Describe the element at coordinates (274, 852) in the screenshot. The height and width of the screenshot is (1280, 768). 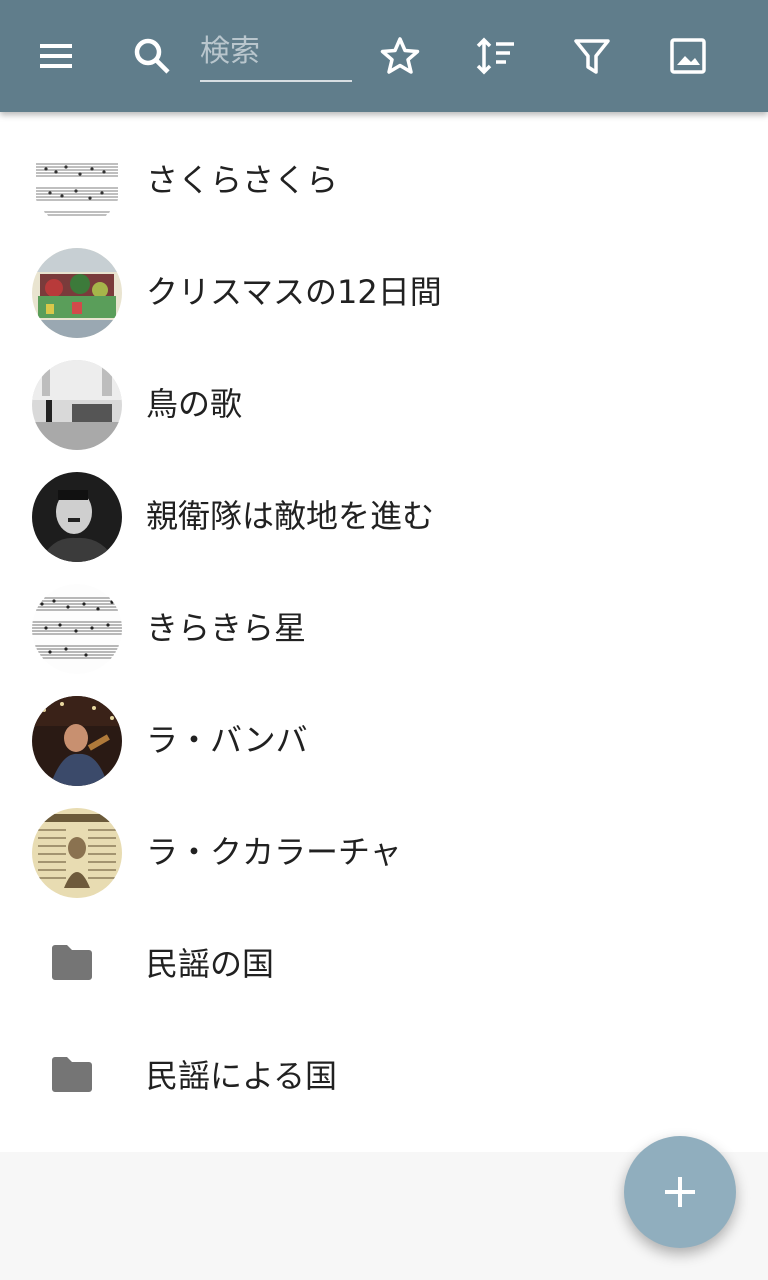
I see `song-title: ラ・クカラーチャ` at that location.